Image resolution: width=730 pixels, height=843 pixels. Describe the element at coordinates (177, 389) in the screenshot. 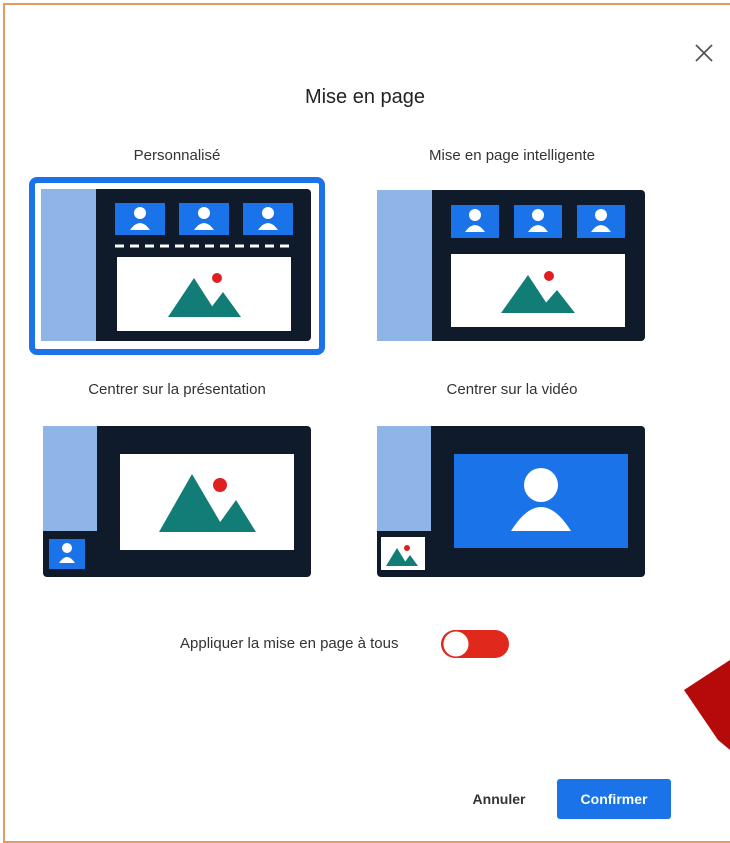

I see `option-label-presentation: Centrer sur la présentation` at that location.